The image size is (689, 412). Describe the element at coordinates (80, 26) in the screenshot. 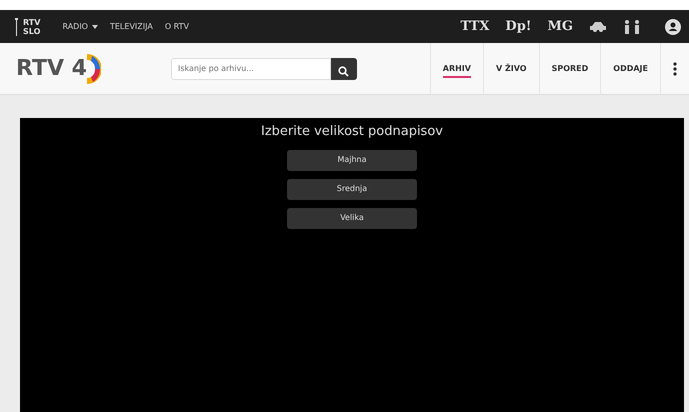

I see `top-nav-link: RADIO` at that location.